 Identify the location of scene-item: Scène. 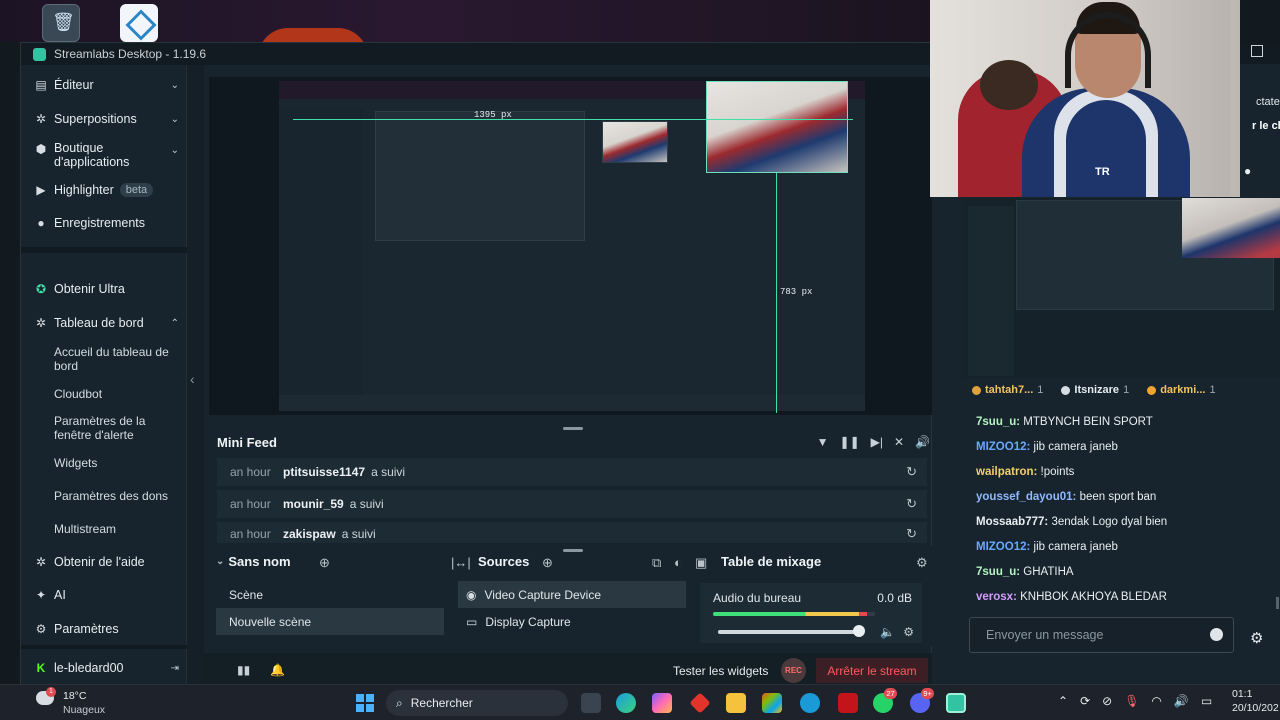
(330, 594).